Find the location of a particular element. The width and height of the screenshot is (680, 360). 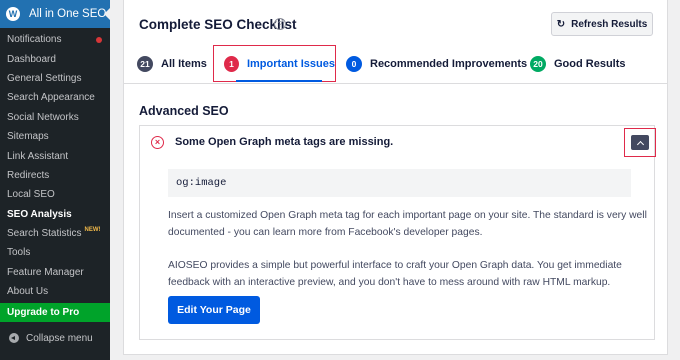

help-icon: ? is located at coordinates (280, 24).